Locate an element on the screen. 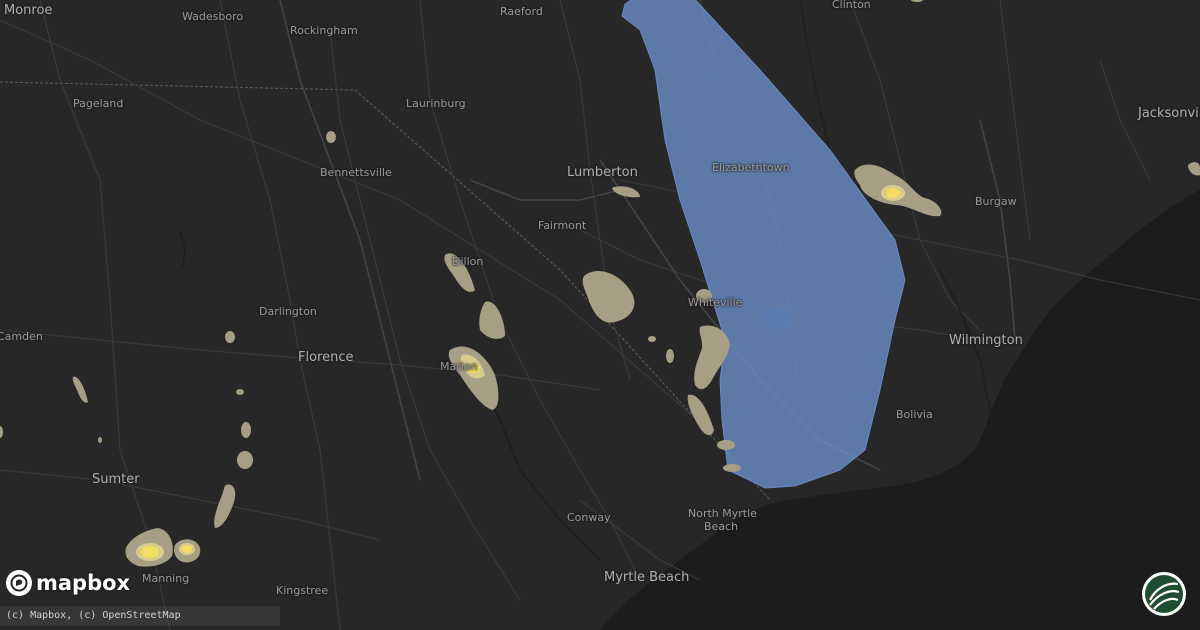  mapbox-logo-icon is located at coordinates (19, 583).